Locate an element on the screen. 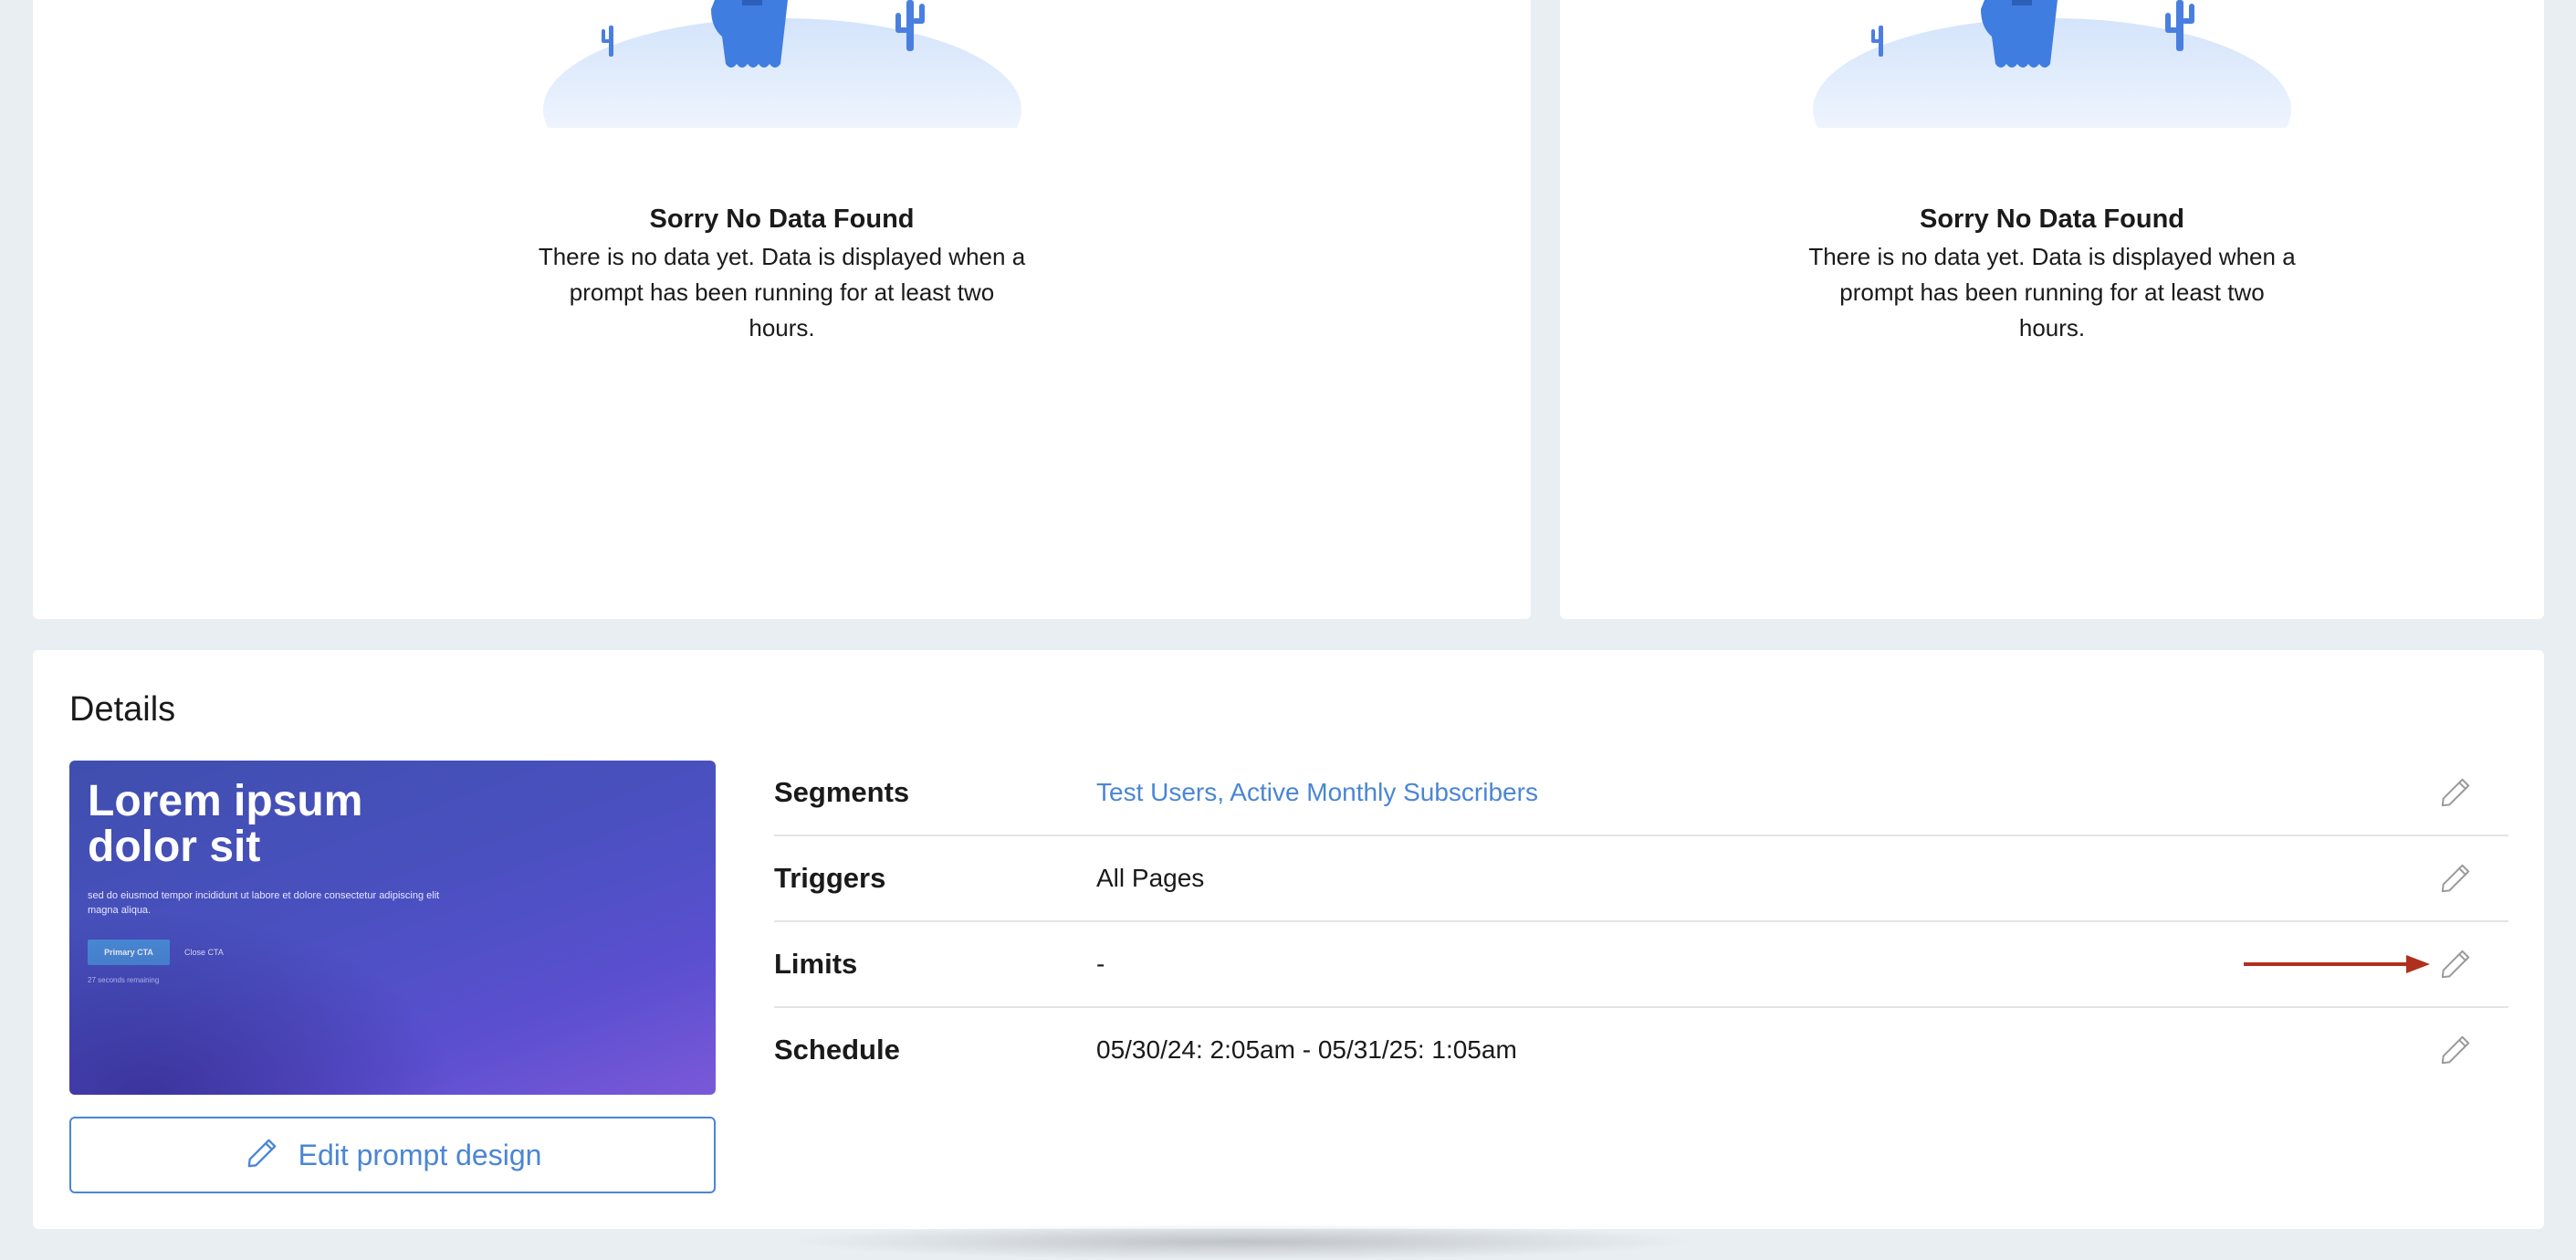 This screenshot has height=1260, width=2576. segments-link: Test Users, Active Monthly Subscribers is located at coordinates (1317, 793).